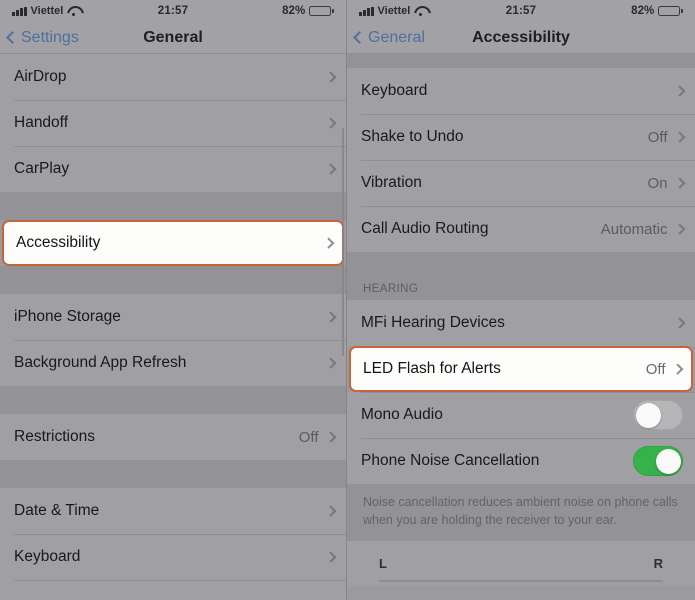  I want to click on back-to-settings-button: Settings, so click(39, 38).